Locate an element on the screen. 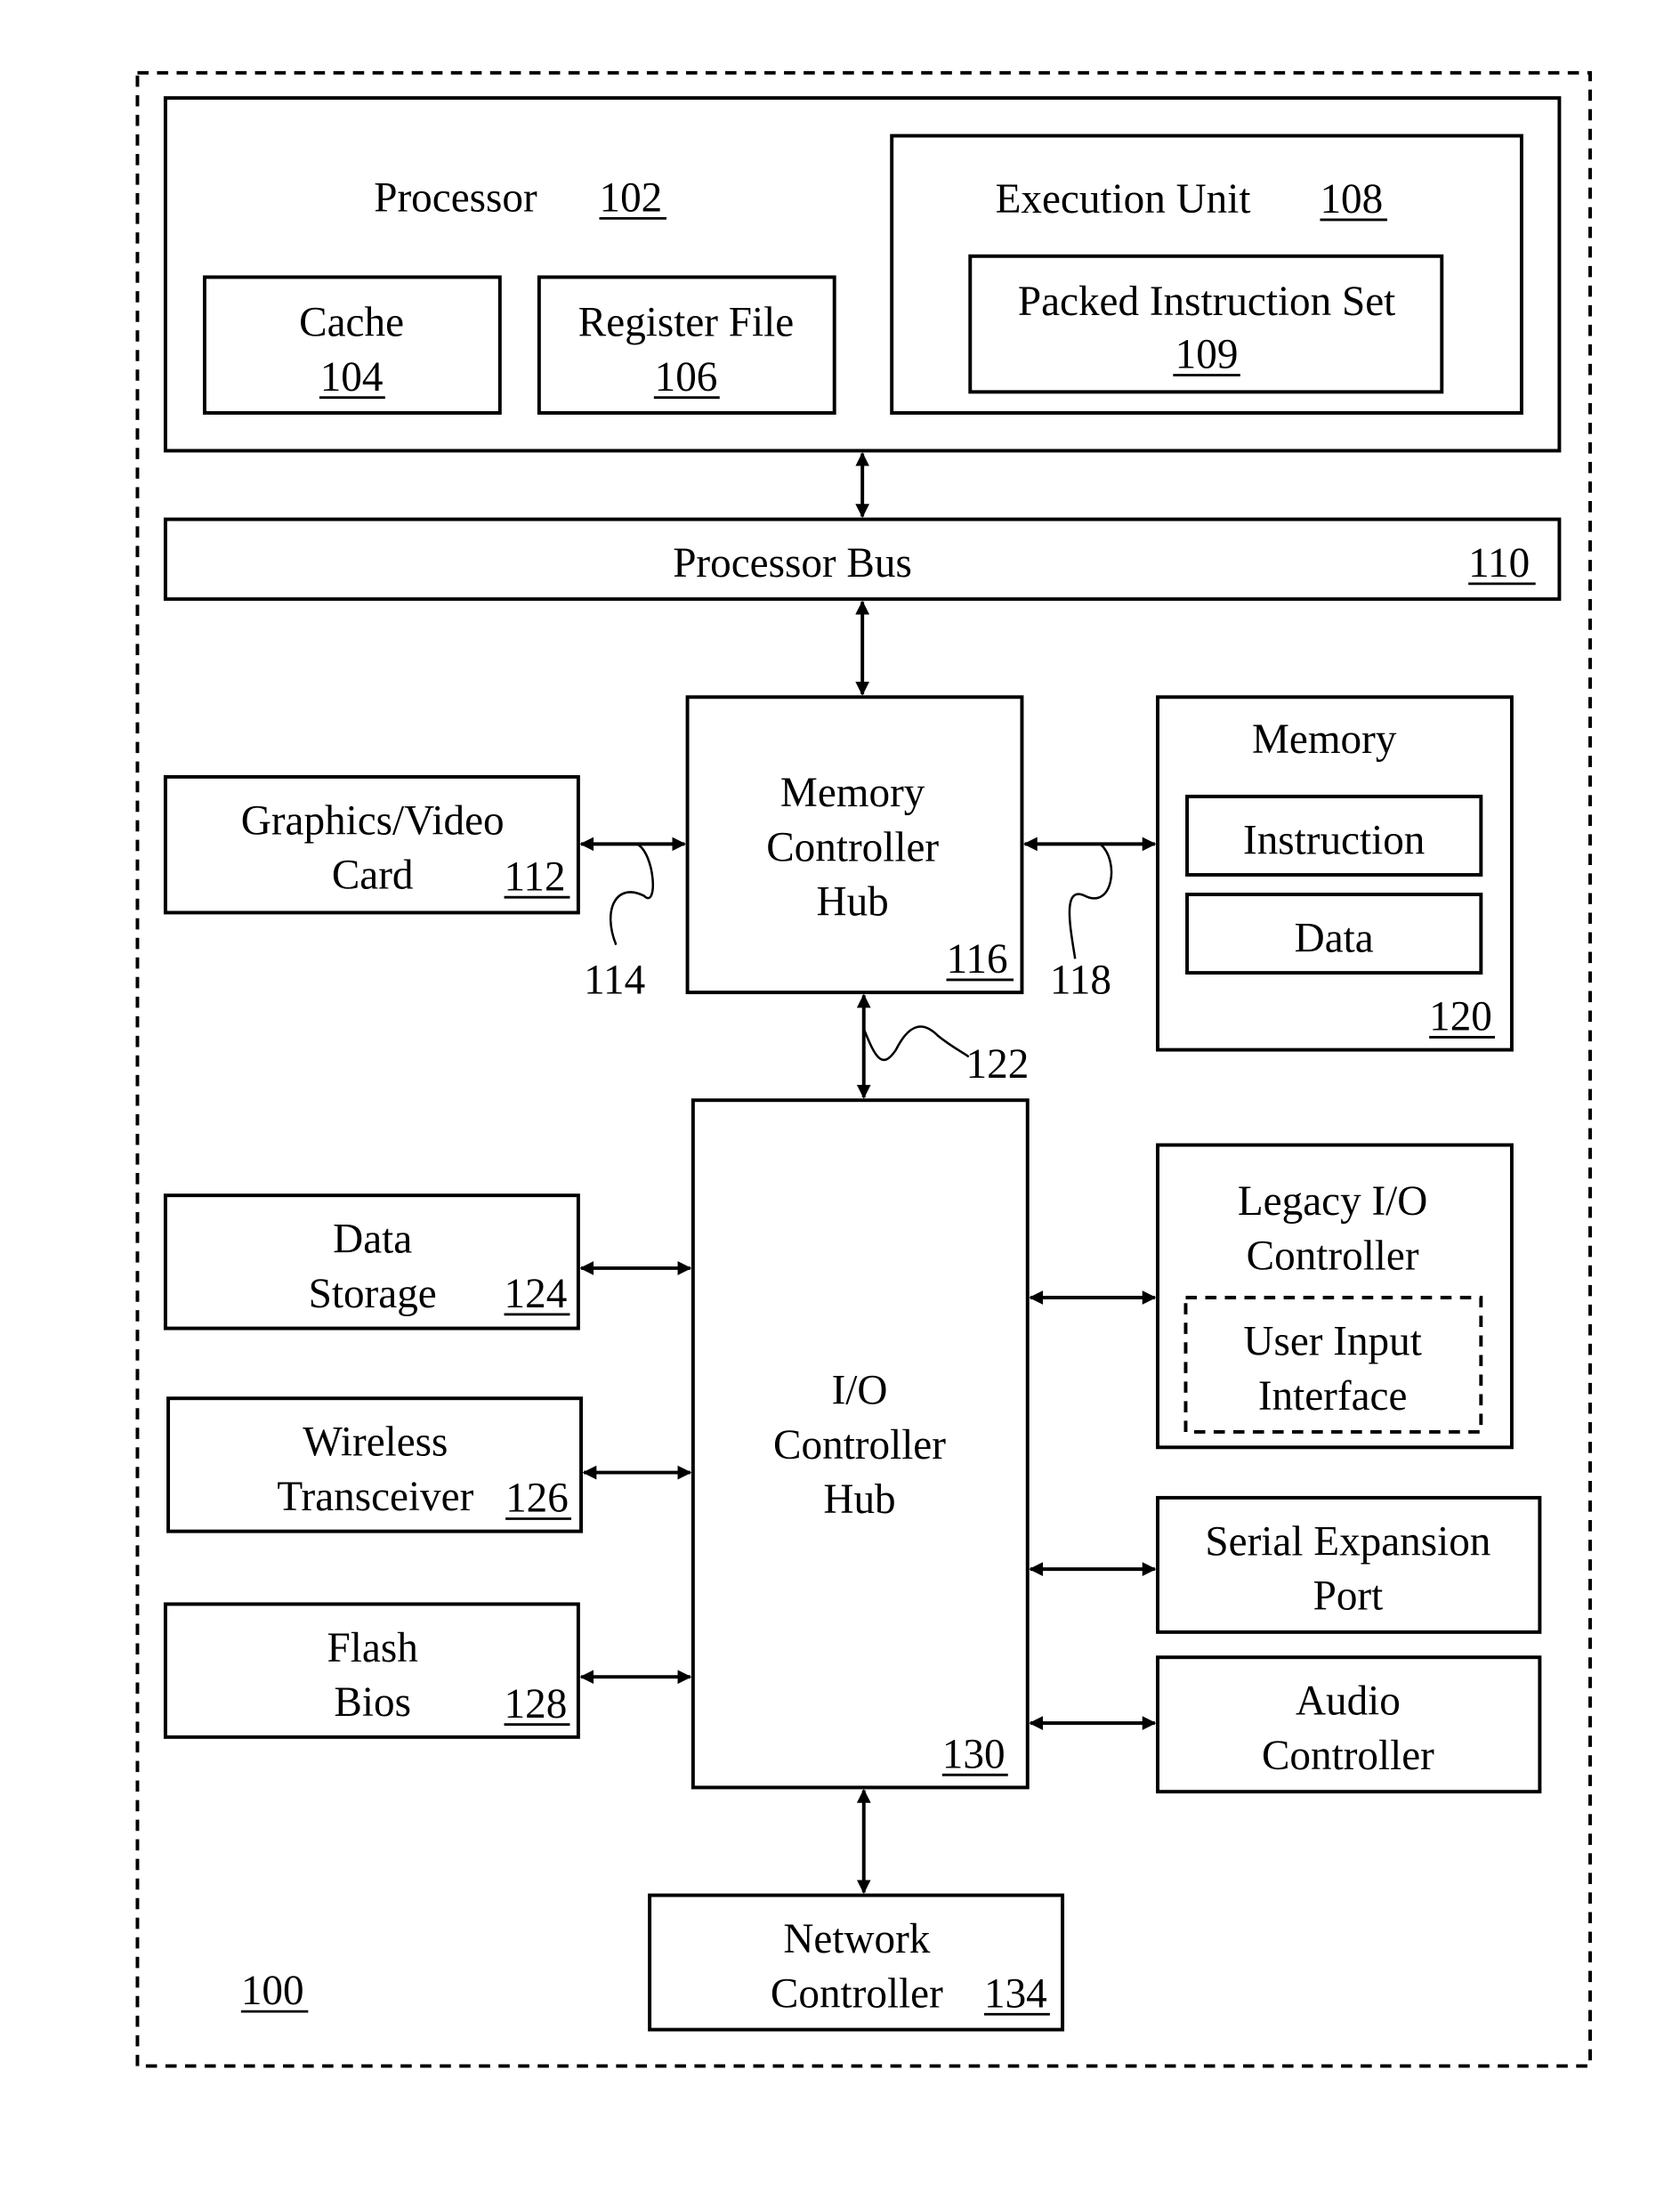  wireless-transceiver-block: Wireless Transceiver 126 is located at coordinates (374, 1464).